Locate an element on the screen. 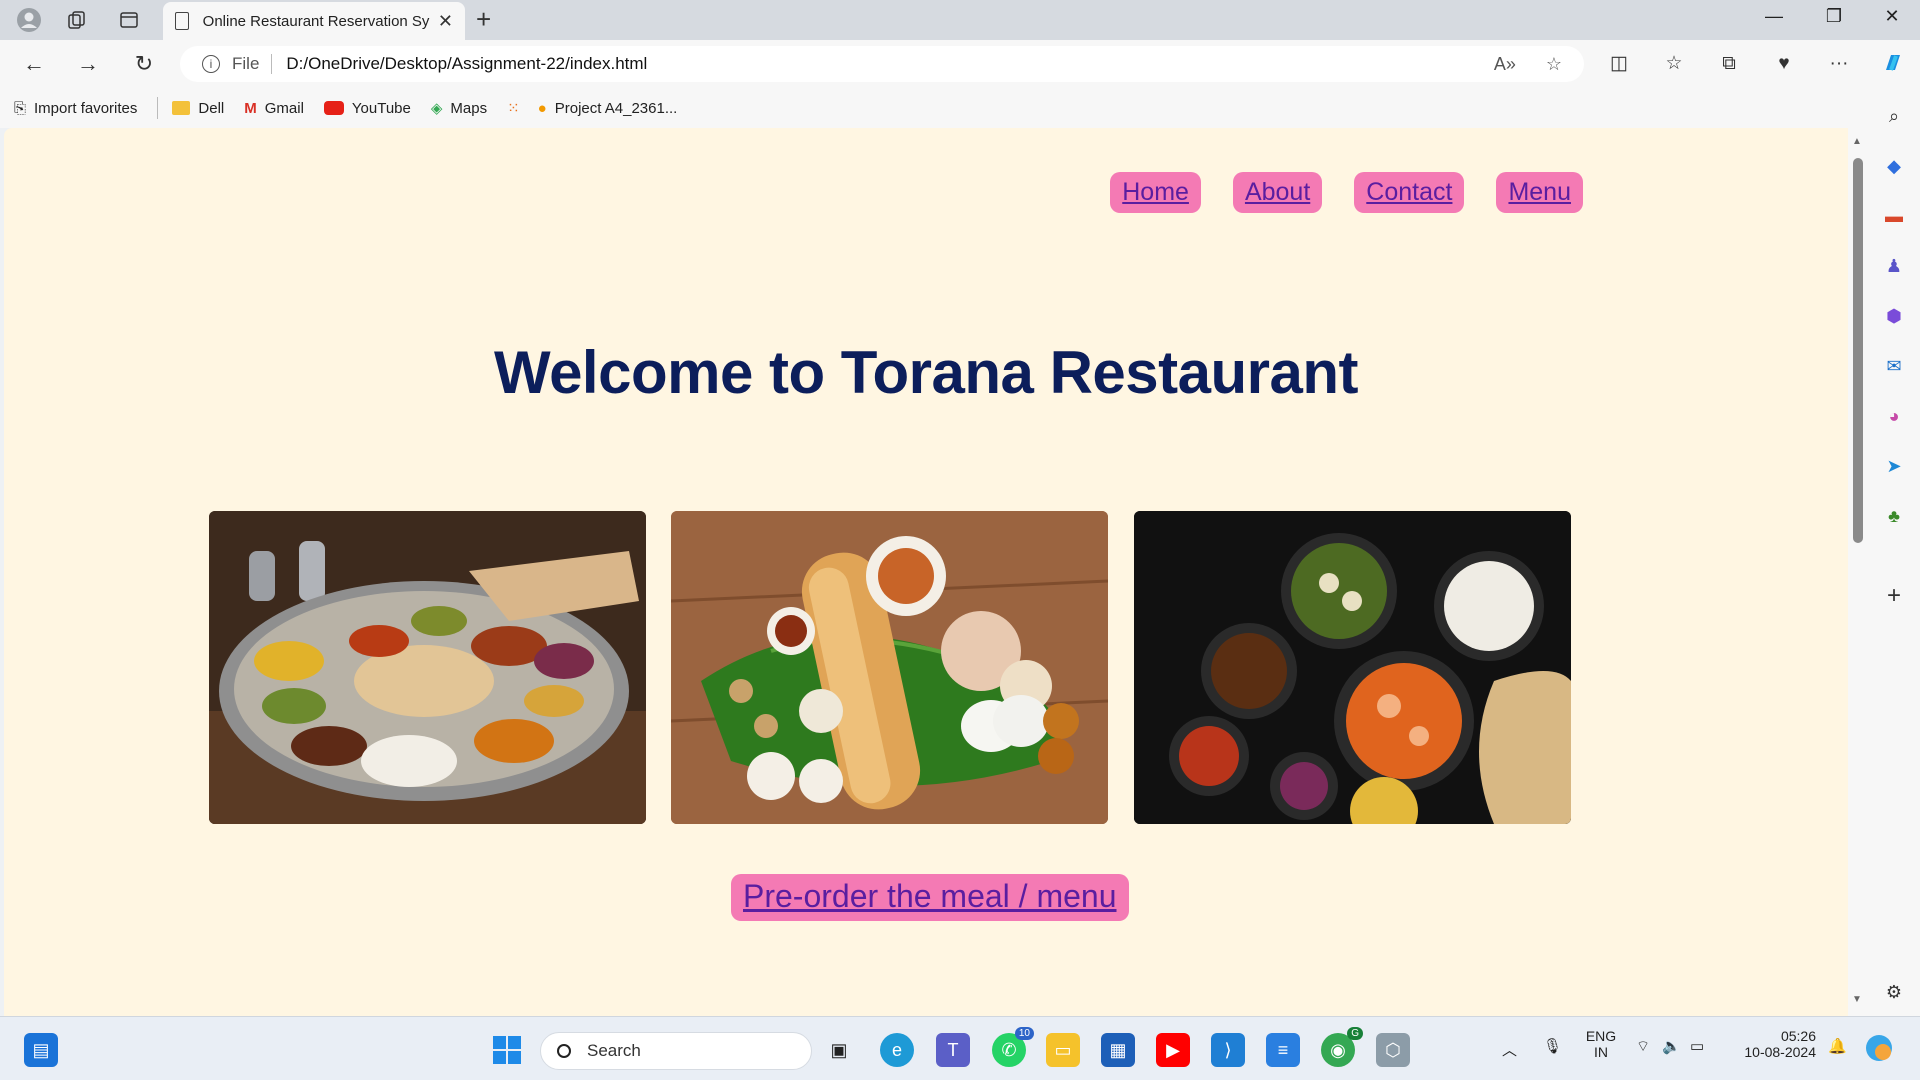 This screenshot has width=1920, height=1080. office-icon: ⬢ is located at coordinates (1894, 316).